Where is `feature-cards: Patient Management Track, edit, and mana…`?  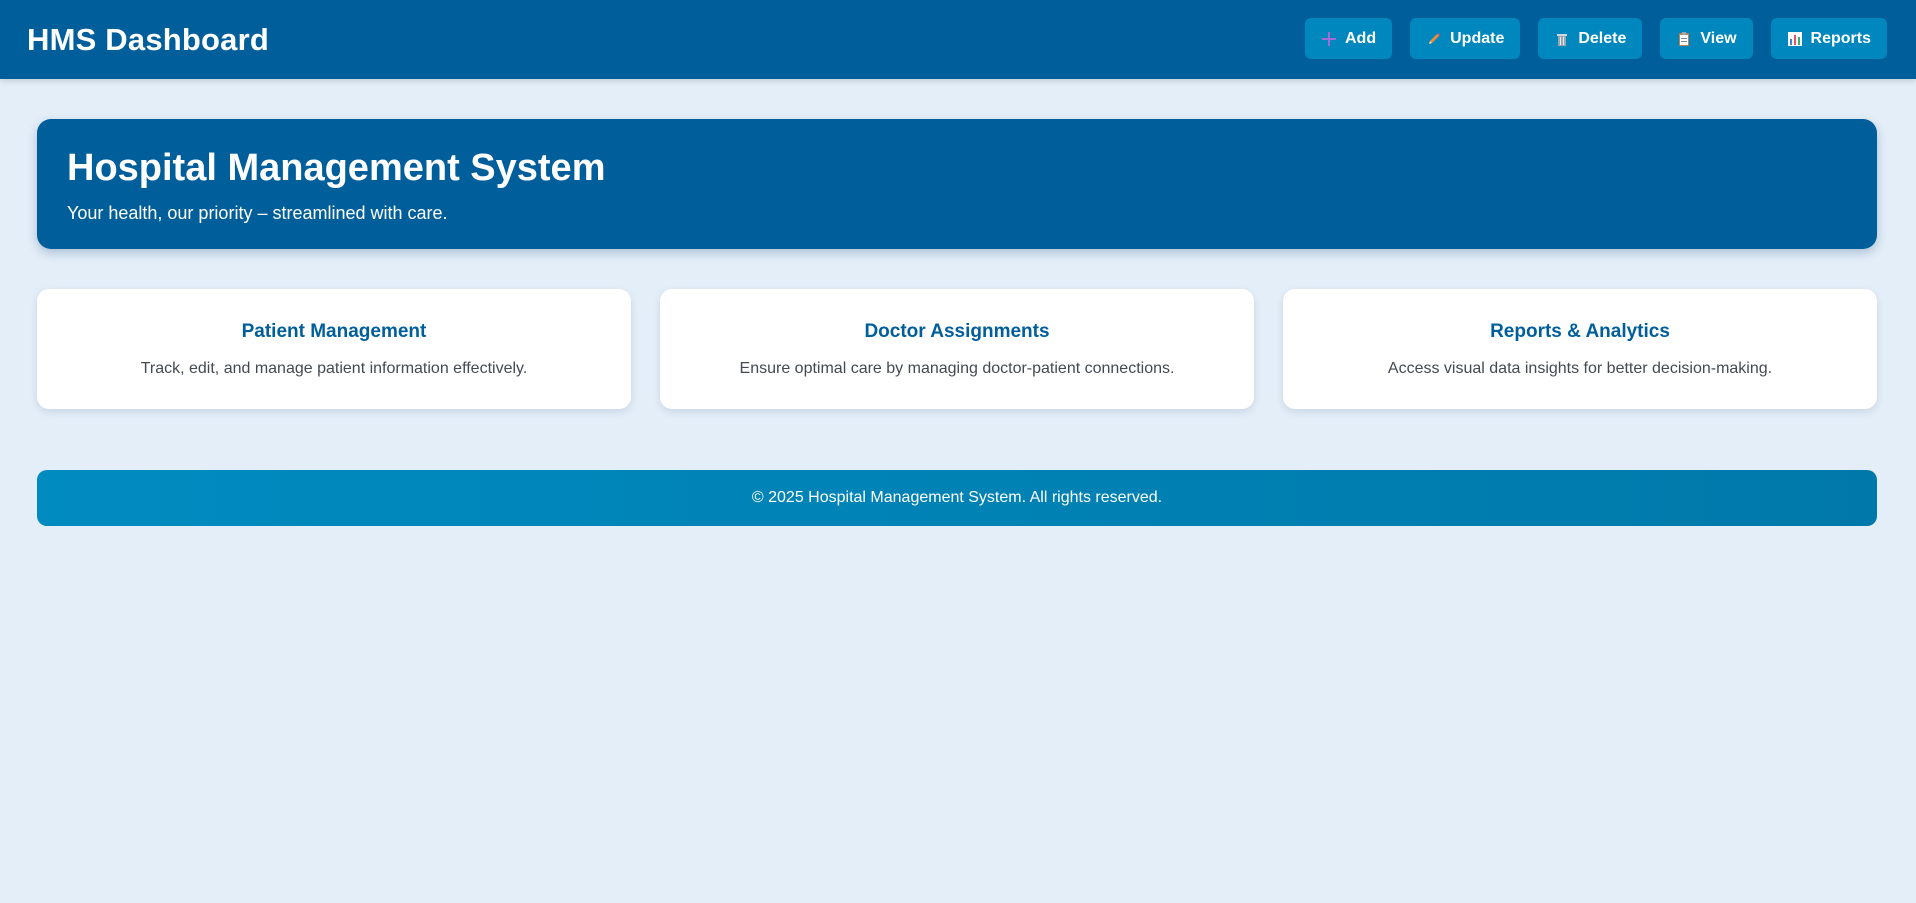
feature-cards: Patient Management Track, edit, and mana… is located at coordinates (957, 349).